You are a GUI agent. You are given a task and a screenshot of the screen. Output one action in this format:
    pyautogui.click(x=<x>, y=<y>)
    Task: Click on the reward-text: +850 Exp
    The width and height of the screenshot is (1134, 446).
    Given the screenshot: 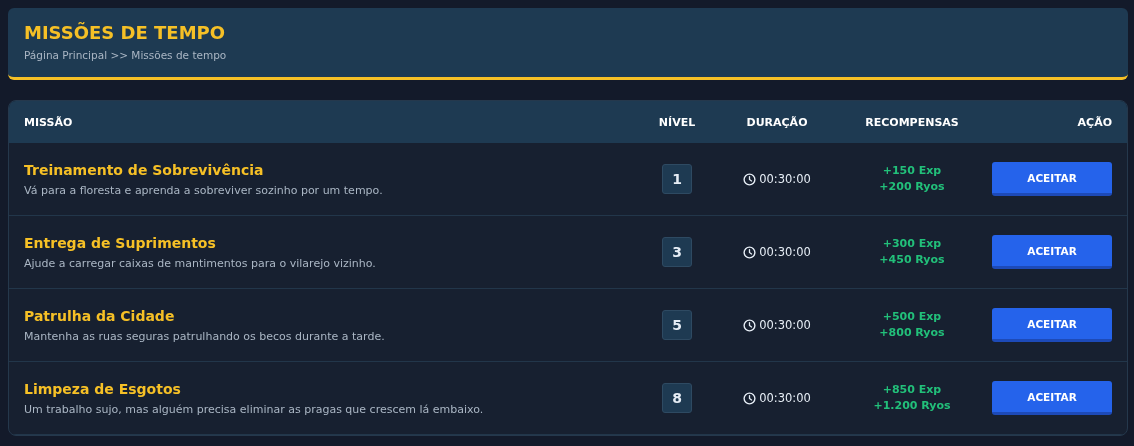 What is the action you would take?
    pyautogui.click(x=912, y=390)
    